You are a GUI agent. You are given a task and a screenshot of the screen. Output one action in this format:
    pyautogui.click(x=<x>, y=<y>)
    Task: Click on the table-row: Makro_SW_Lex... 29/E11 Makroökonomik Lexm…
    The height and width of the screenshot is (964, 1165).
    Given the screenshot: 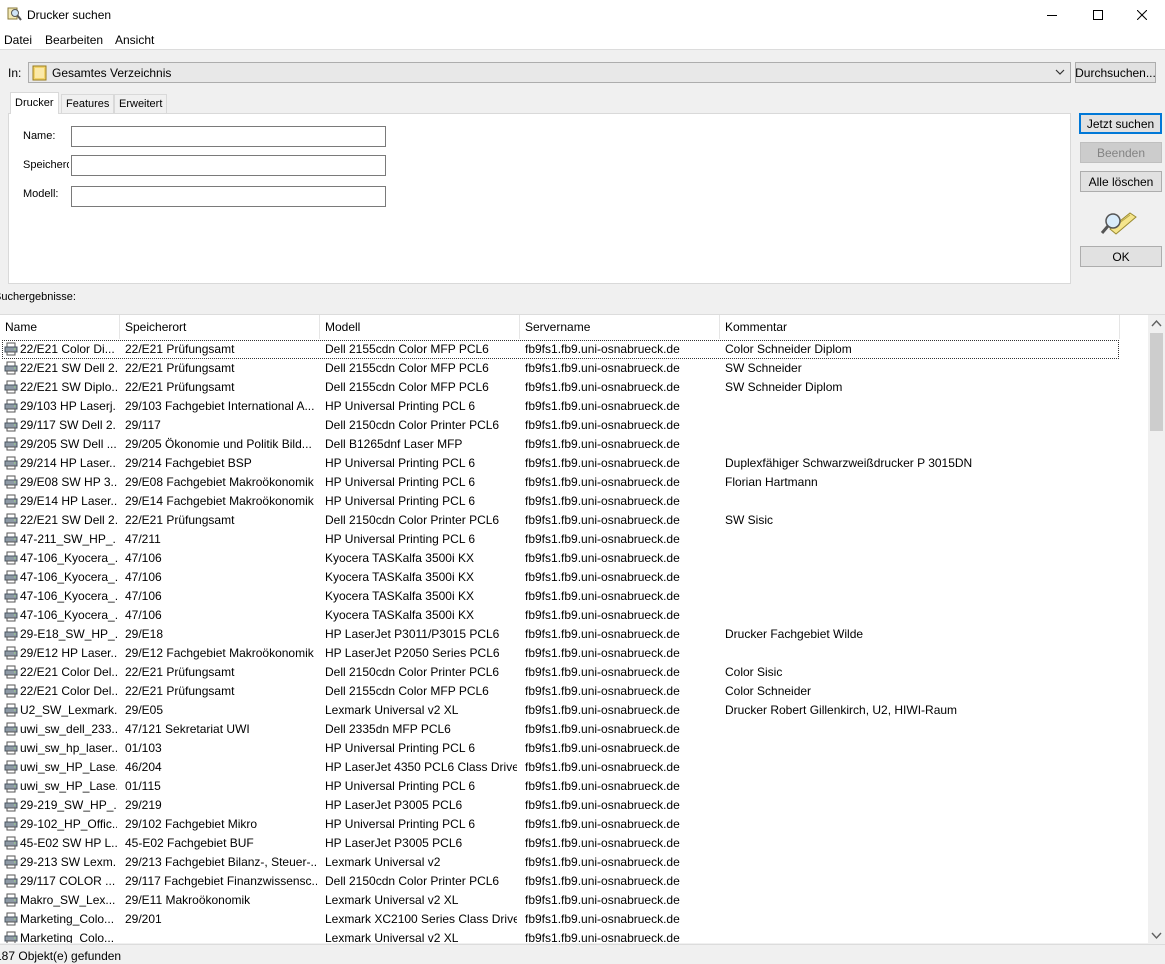 What is the action you would take?
    pyautogui.click(x=573, y=900)
    